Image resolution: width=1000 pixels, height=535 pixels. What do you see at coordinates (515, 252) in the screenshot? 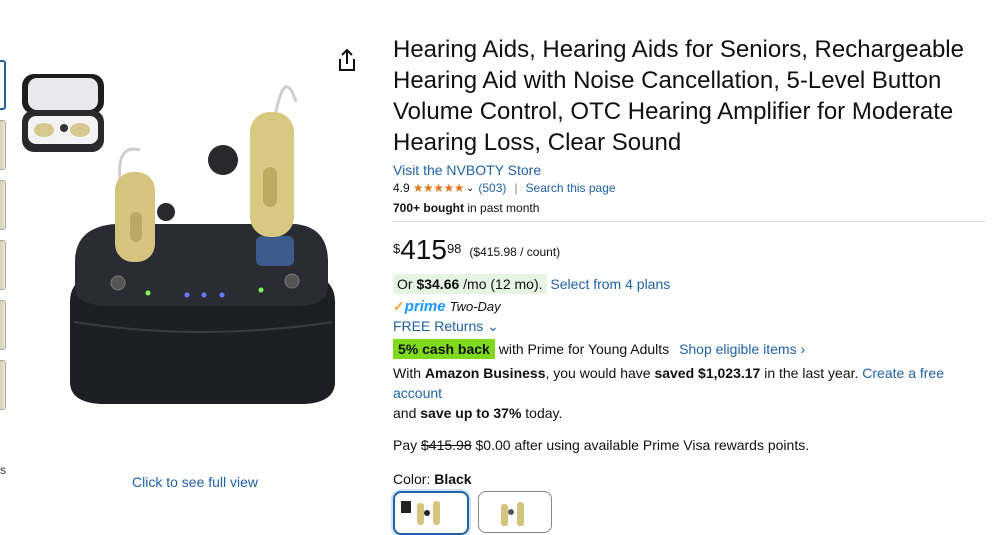
I see `unit-price: ($415.98 / count)` at bounding box center [515, 252].